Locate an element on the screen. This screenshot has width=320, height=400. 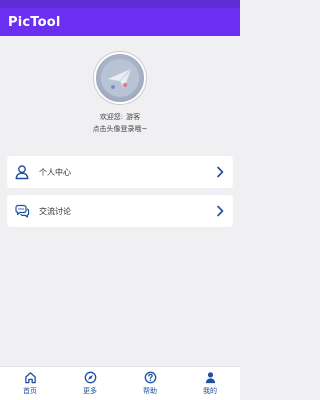
bottom-nav: 首页 更多 帮助 我的 is located at coordinates (120, 383).